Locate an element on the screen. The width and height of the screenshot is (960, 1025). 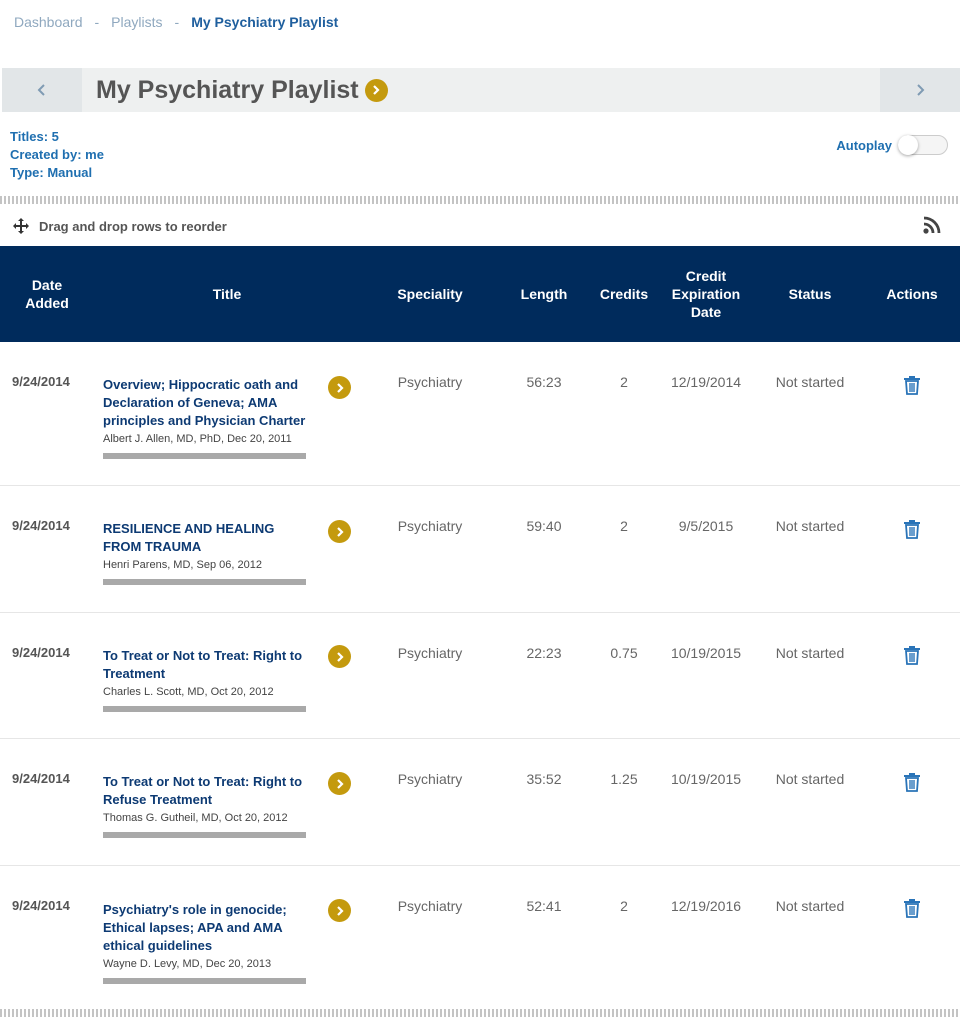
row-expiration: 12/19/2014 is located at coordinates (706, 382).